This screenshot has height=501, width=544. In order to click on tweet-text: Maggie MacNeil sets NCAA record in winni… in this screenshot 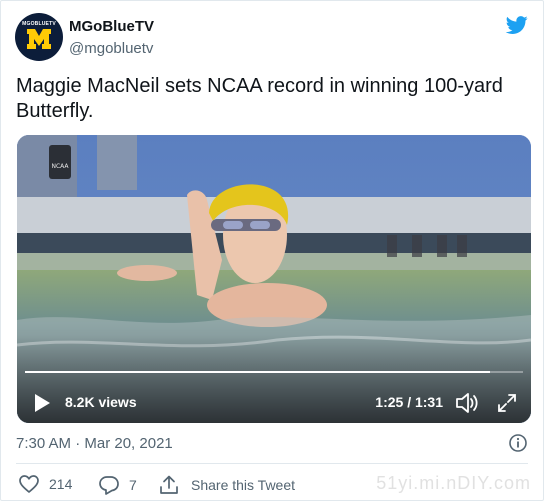, I will do `click(259, 98)`.